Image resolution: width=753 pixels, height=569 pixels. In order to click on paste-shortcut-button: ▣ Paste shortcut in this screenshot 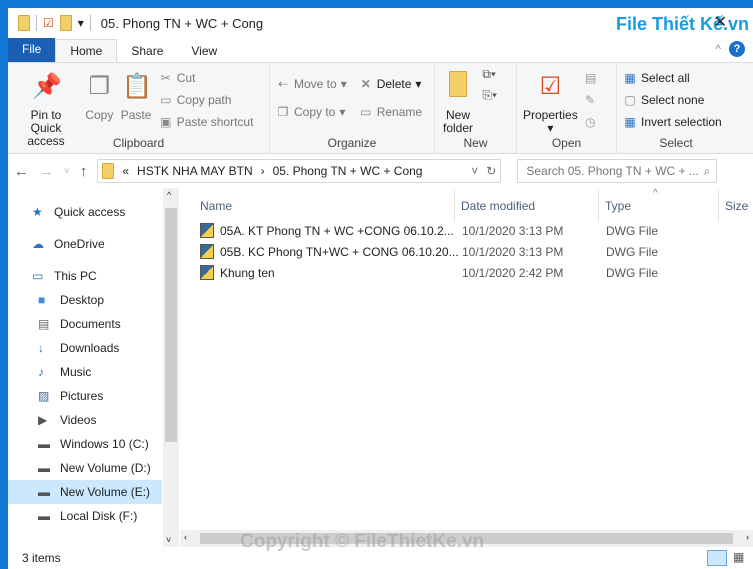, I will do `click(206, 122)`.